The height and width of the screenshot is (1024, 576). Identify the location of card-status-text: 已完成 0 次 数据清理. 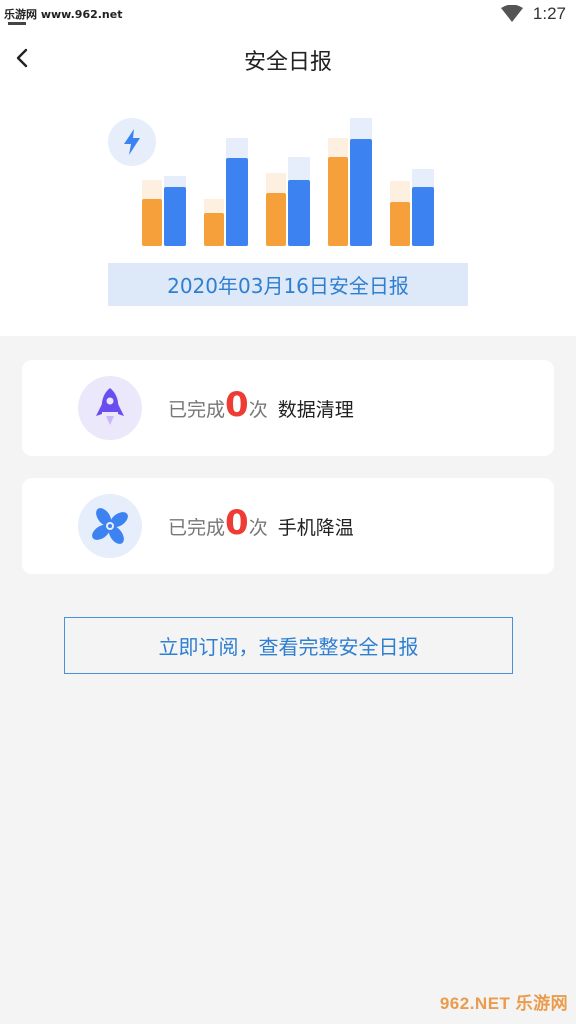
(261, 405).